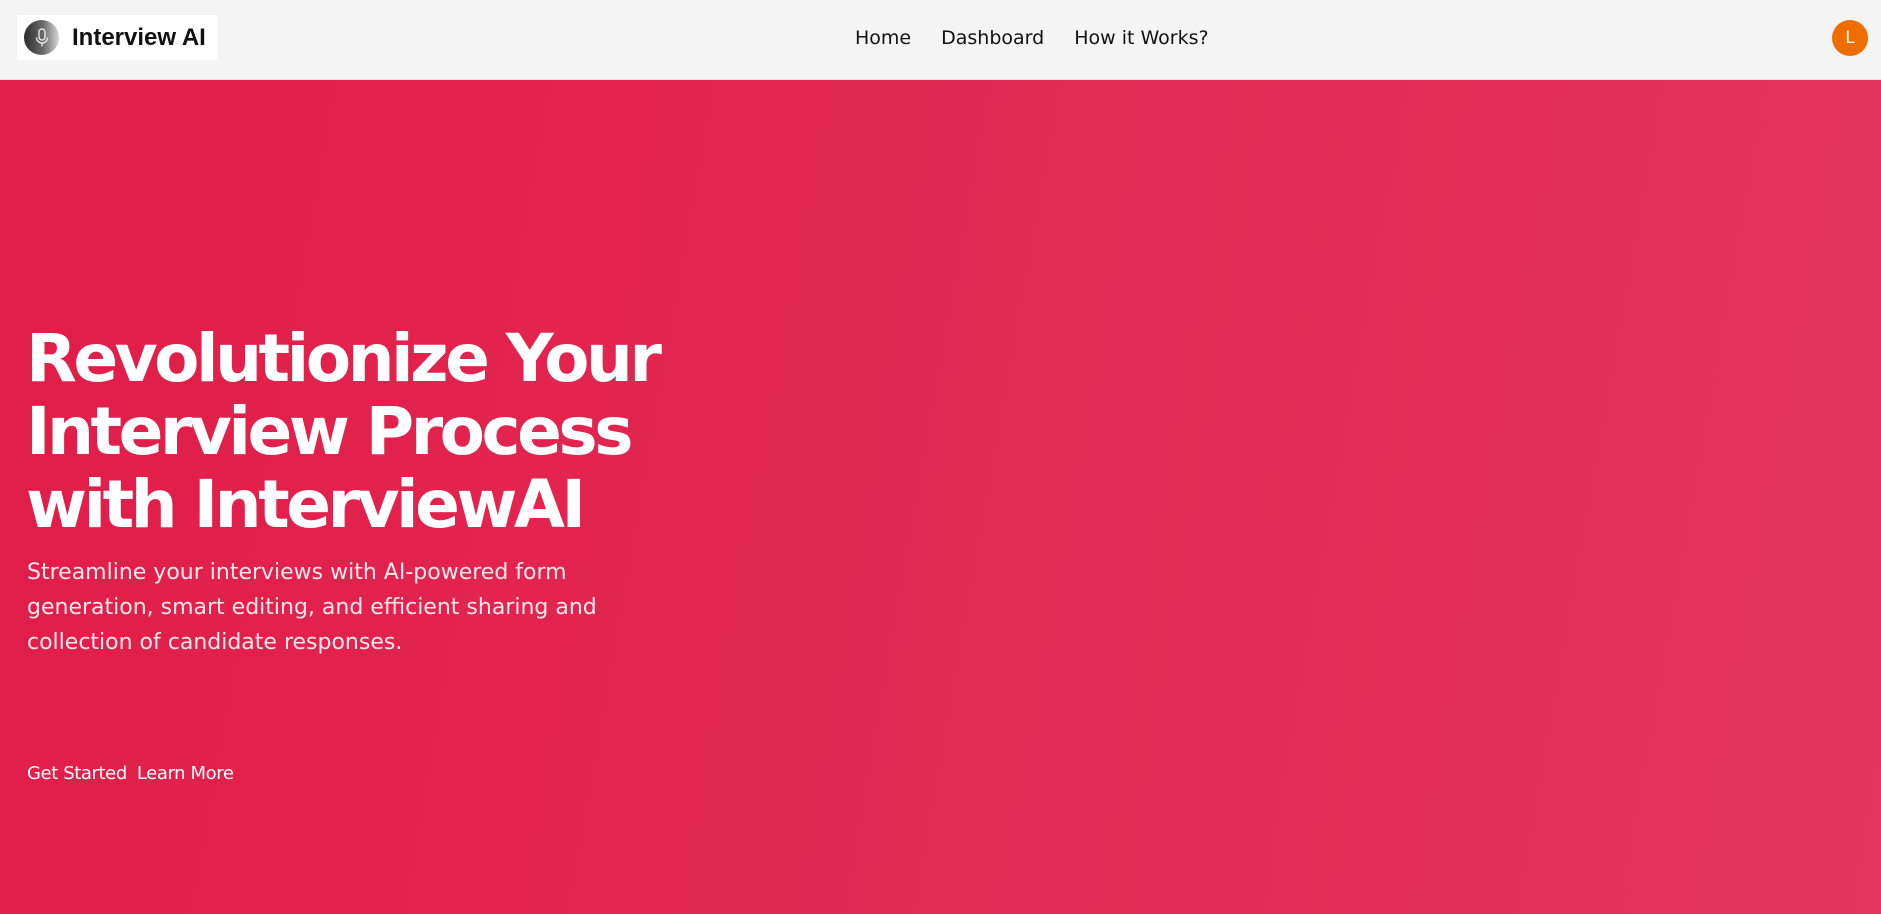 This screenshot has height=914, width=1881. I want to click on main-nav: Home Dashboard How it Works?, so click(1032, 38).